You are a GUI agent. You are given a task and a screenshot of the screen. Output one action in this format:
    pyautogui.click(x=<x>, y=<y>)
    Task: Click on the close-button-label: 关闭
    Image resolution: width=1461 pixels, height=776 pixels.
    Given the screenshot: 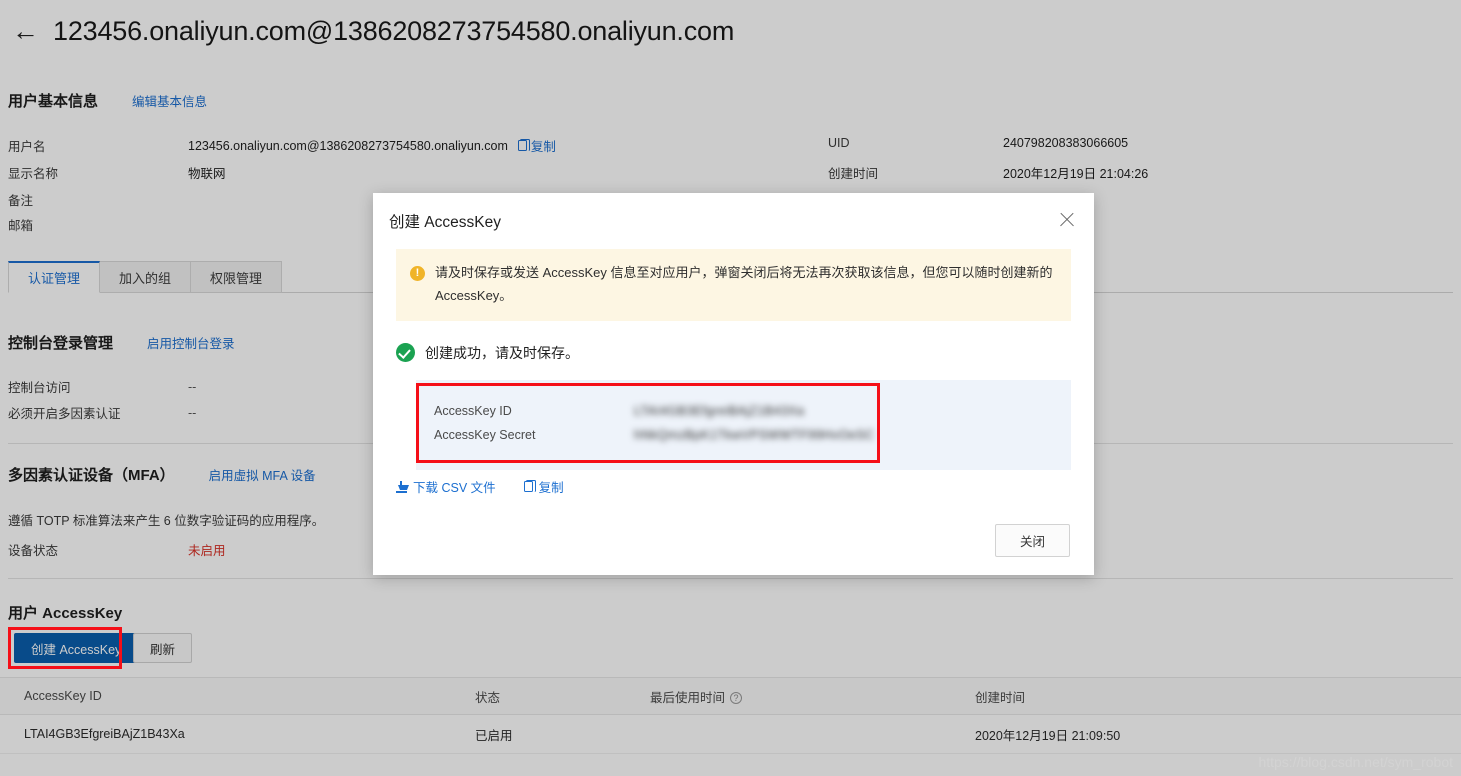 What is the action you would take?
    pyautogui.click(x=1032, y=542)
    